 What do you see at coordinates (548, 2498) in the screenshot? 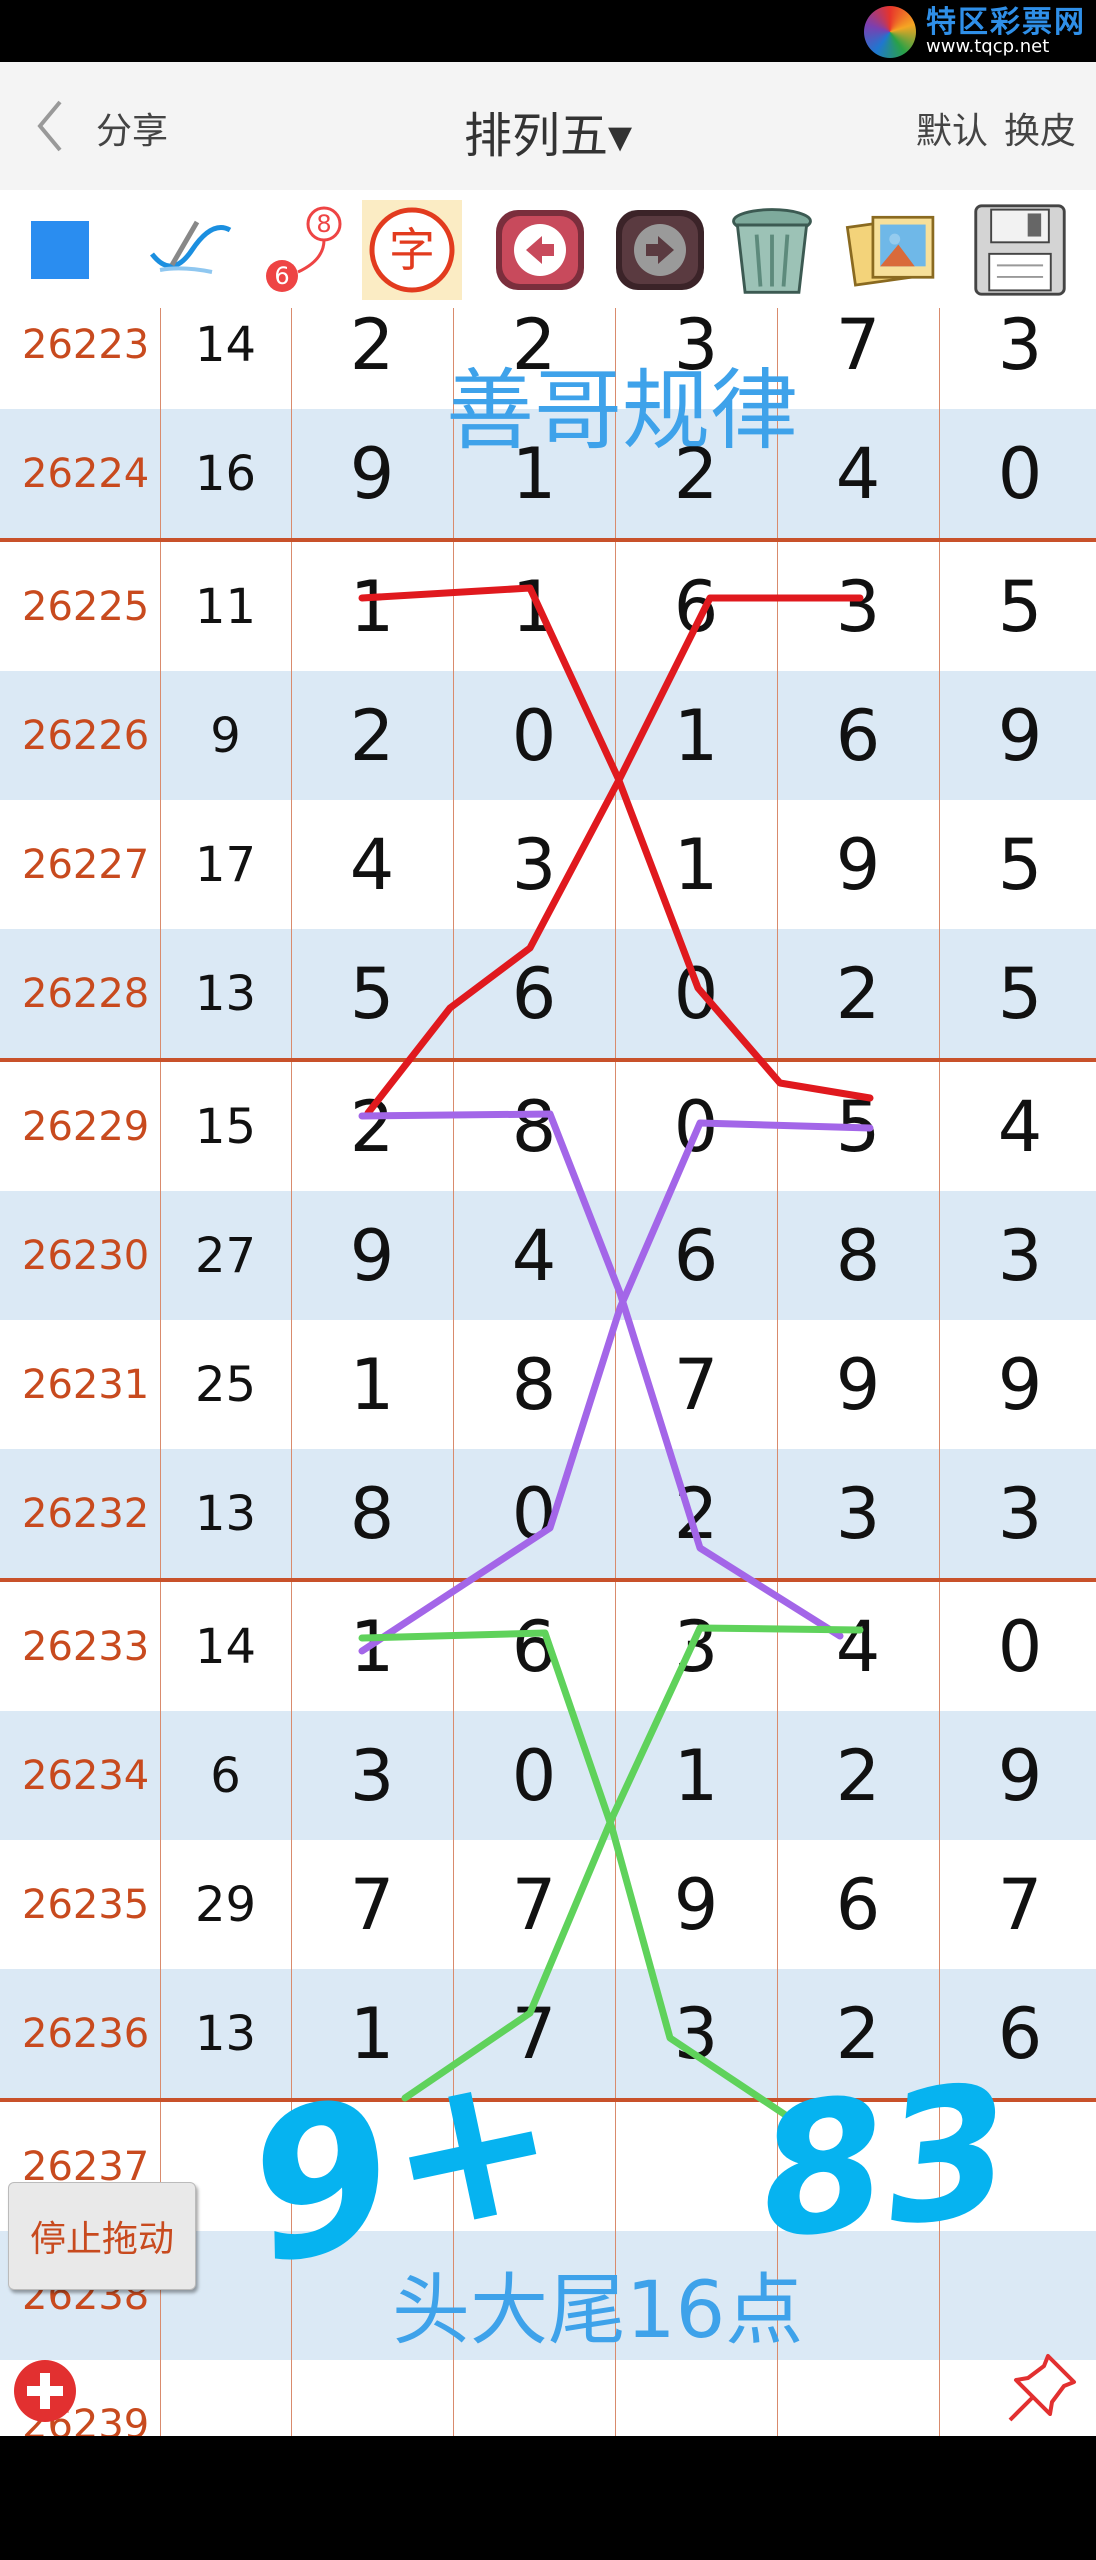
I see `bottom-bar` at bounding box center [548, 2498].